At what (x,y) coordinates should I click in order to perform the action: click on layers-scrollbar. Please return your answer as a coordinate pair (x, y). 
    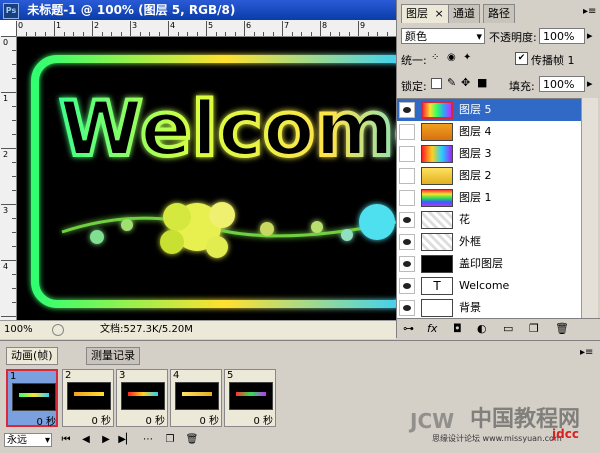
    Looking at the image, I should click on (589, 208).